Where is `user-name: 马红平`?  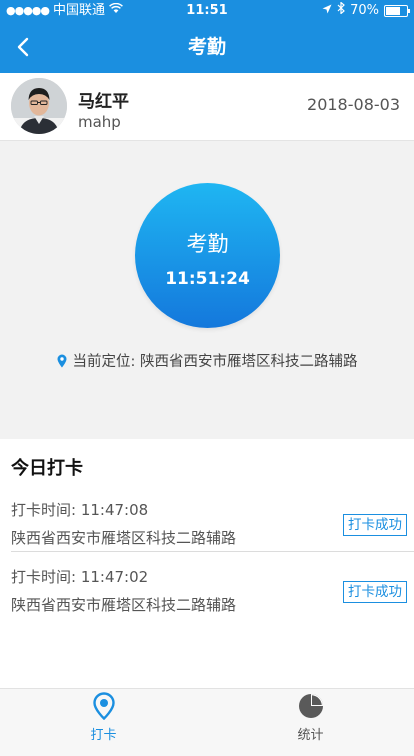 user-name: 马红平 is located at coordinates (103, 102).